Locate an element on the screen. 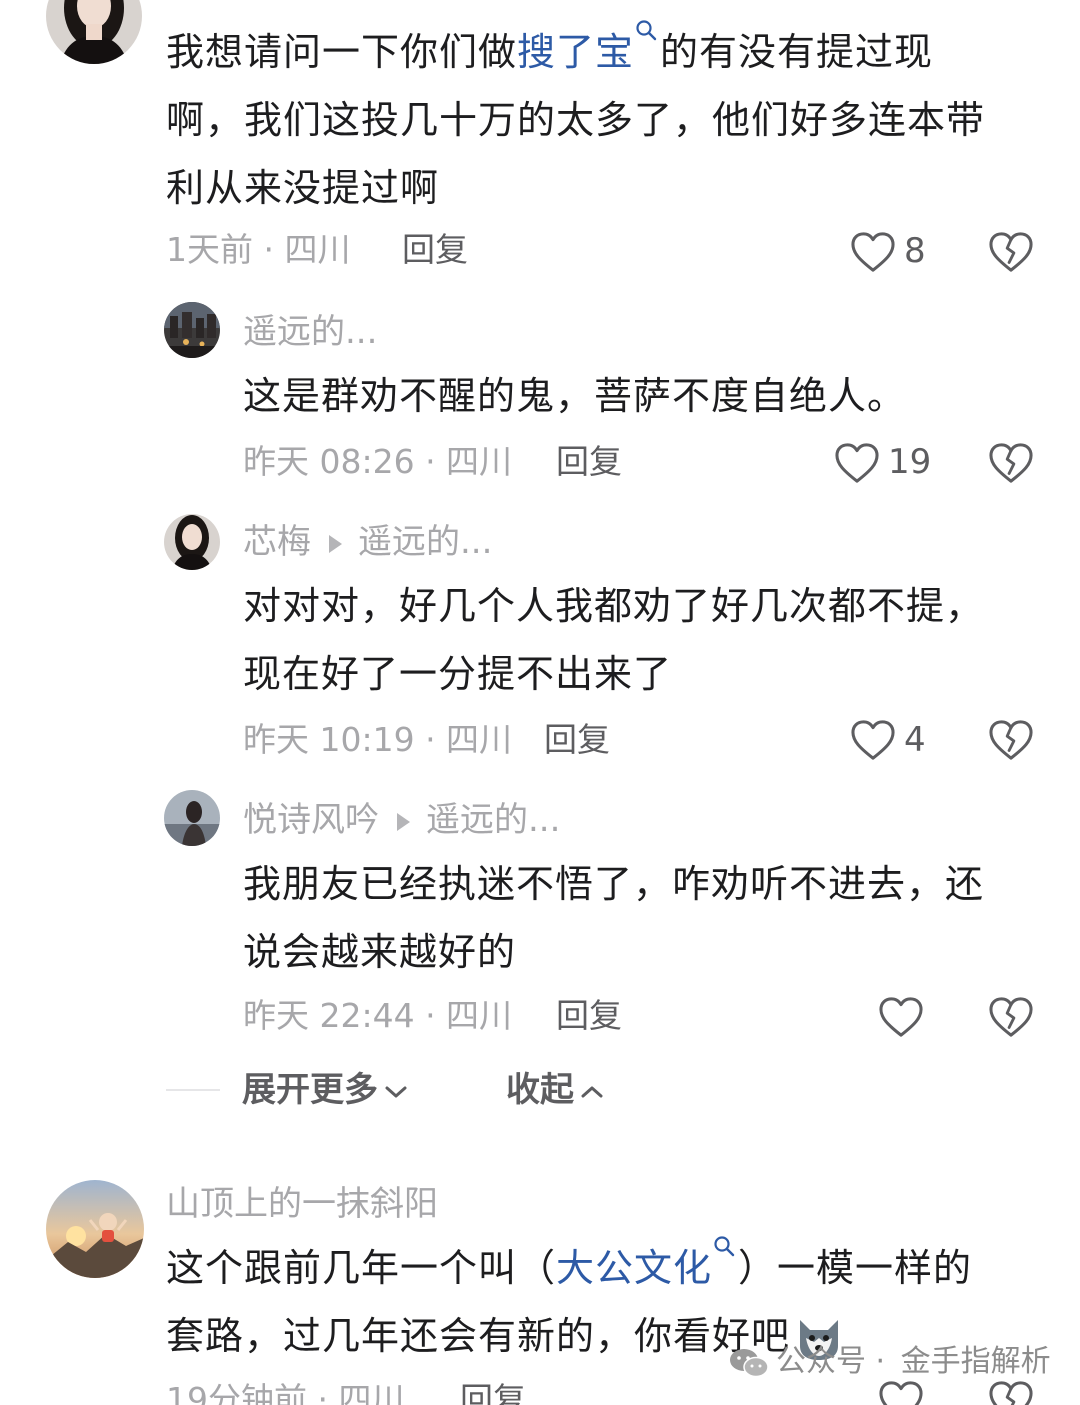  wechat-icon is located at coordinates (749, 1362).